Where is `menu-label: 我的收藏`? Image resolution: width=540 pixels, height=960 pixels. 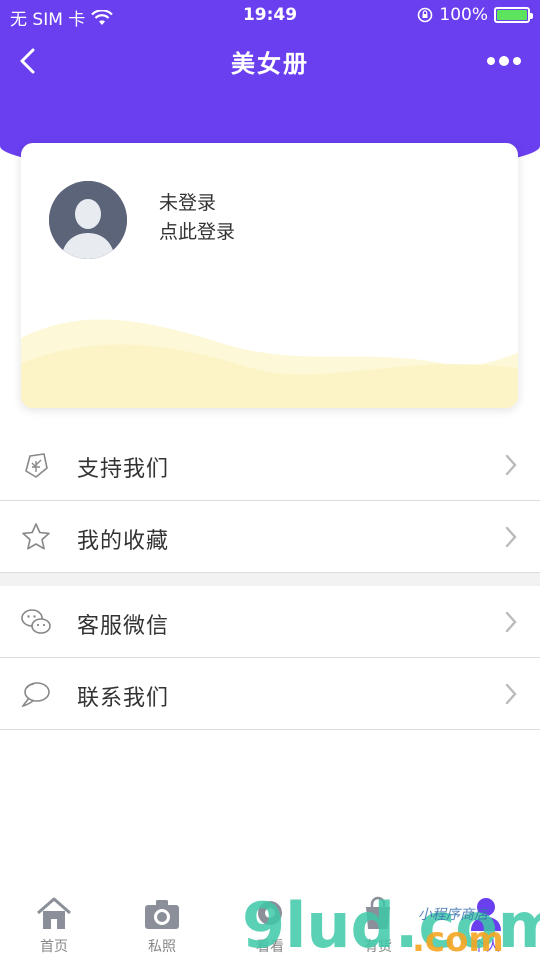 menu-label: 我的收藏 is located at coordinates (123, 541).